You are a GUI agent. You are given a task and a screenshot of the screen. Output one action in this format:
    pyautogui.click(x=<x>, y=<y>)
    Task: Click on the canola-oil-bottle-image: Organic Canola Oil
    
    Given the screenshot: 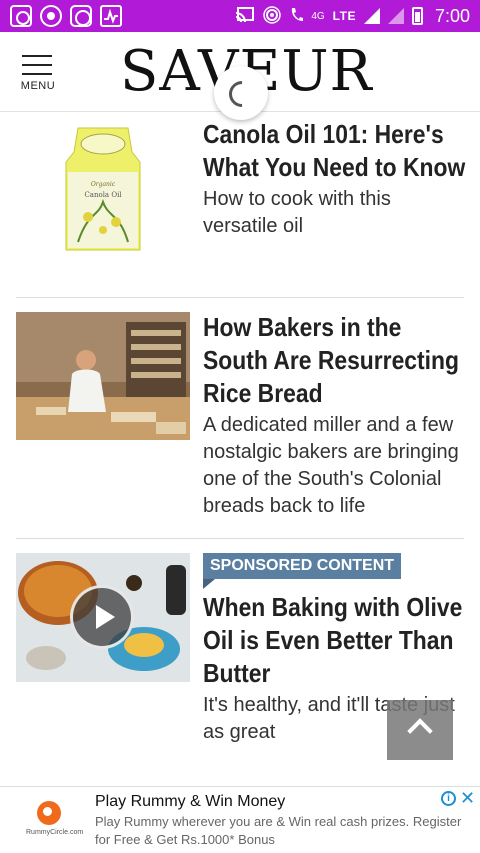 What is the action you would take?
    pyautogui.click(x=103, y=188)
    